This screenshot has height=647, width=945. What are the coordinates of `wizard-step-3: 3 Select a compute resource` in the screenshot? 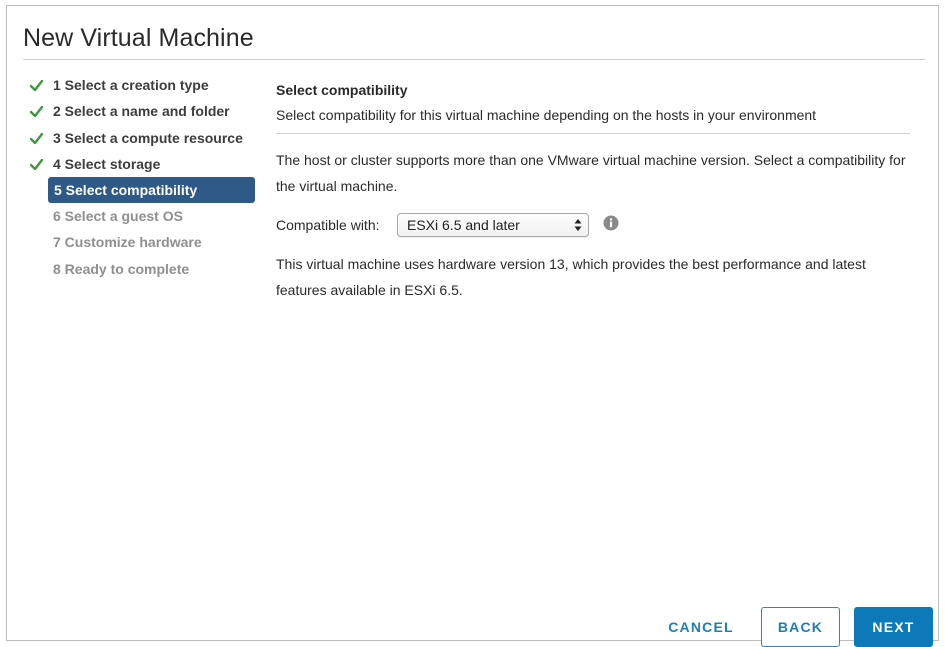 It's located at (142, 138).